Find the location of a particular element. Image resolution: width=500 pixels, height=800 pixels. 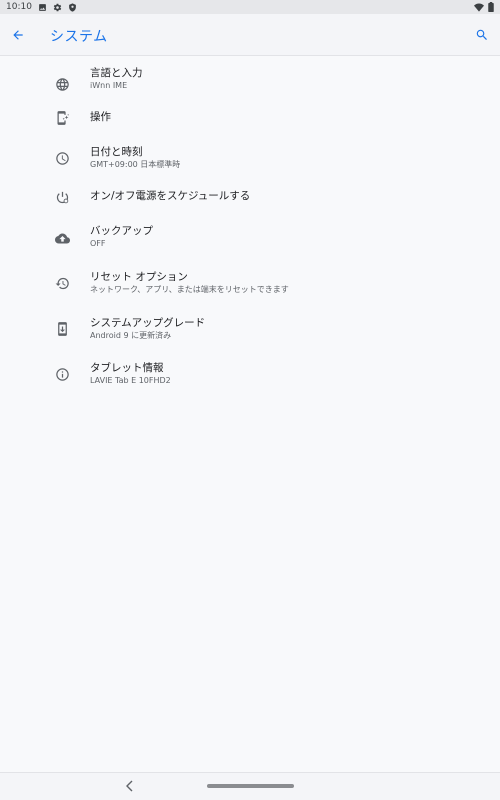

setting-item-date-time: 日付と時刻 GMT+09:00 日本標準時 is located at coordinates (250, 164).